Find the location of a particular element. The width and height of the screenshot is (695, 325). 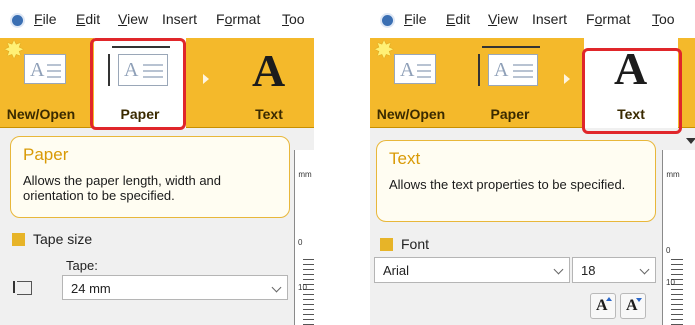

arrow-up-icon is located at coordinates (609, 299).